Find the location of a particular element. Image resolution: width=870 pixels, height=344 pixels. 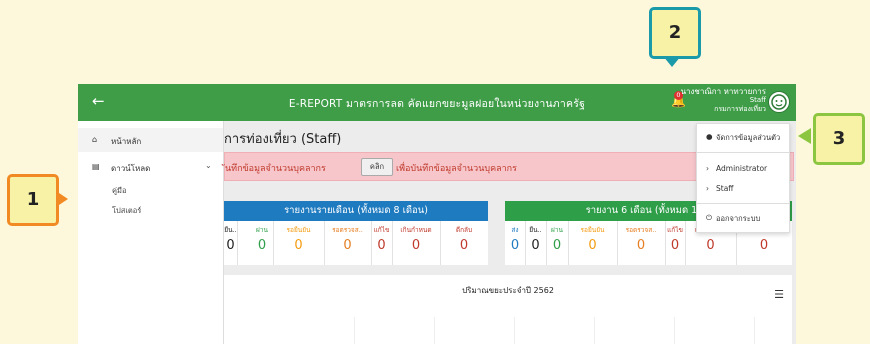

stat-label: เกินกำหนด is located at coordinates (416, 230).